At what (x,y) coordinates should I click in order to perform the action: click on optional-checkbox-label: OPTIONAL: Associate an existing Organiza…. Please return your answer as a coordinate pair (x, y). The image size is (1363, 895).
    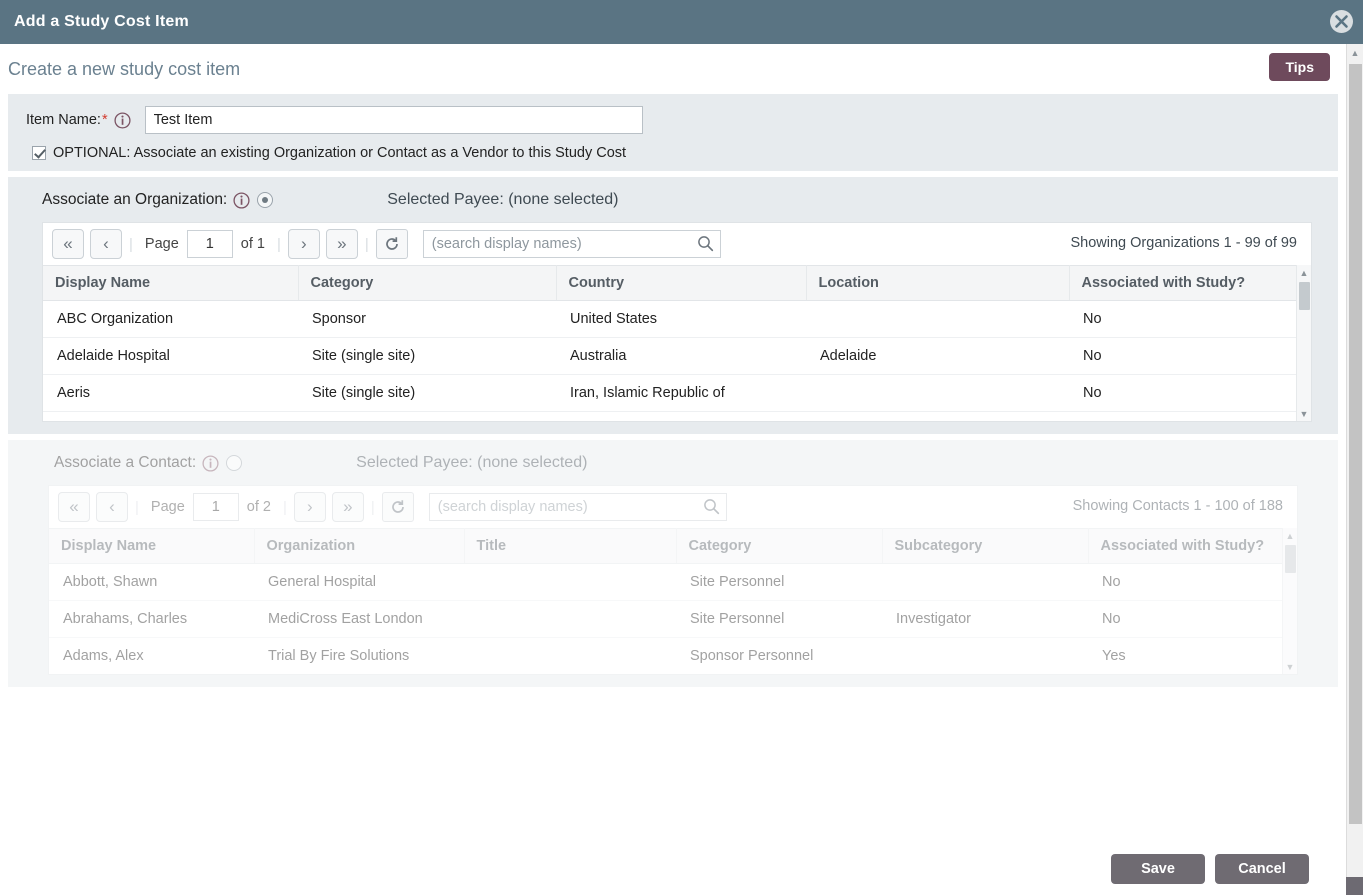
    Looking at the image, I should click on (340, 153).